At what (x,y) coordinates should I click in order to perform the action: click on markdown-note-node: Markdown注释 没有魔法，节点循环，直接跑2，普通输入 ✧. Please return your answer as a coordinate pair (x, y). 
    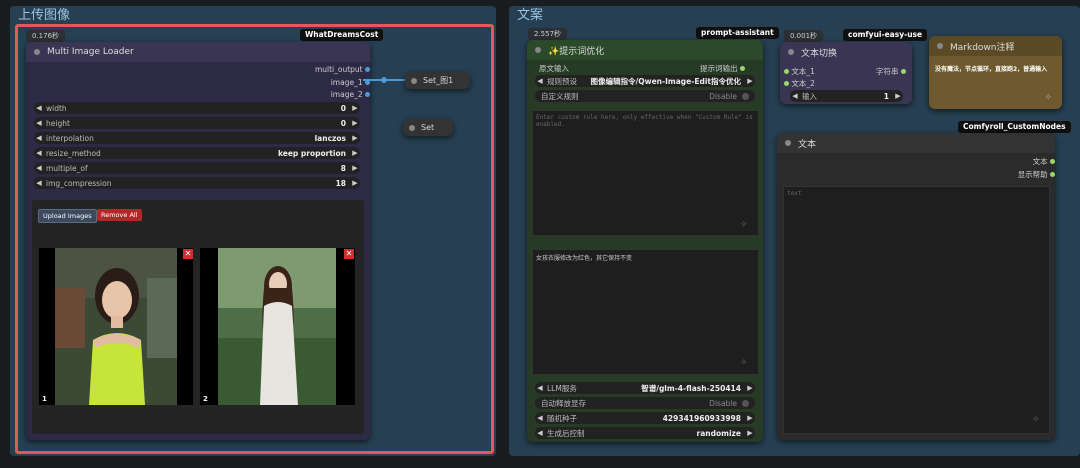
    Looking at the image, I should click on (995, 72).